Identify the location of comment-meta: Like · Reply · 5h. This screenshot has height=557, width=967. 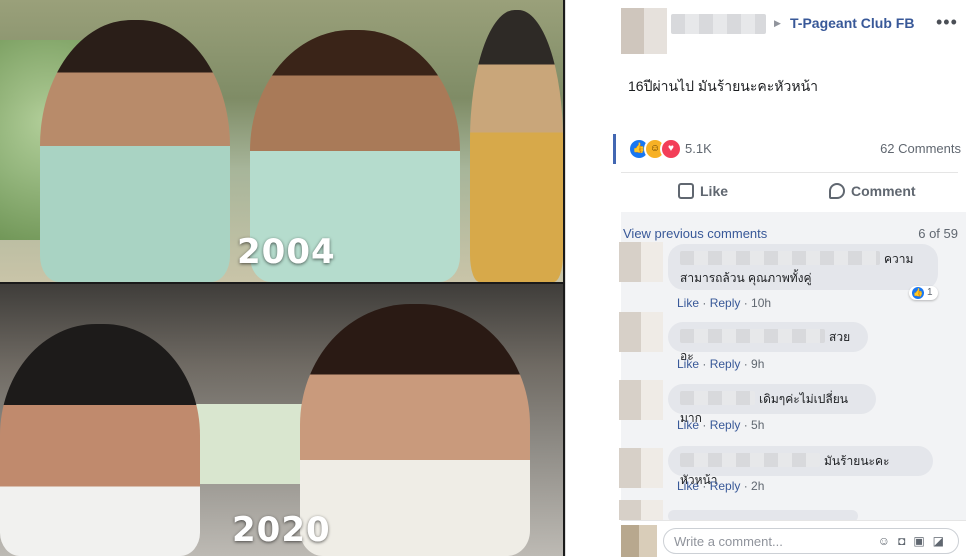
(721, 425).